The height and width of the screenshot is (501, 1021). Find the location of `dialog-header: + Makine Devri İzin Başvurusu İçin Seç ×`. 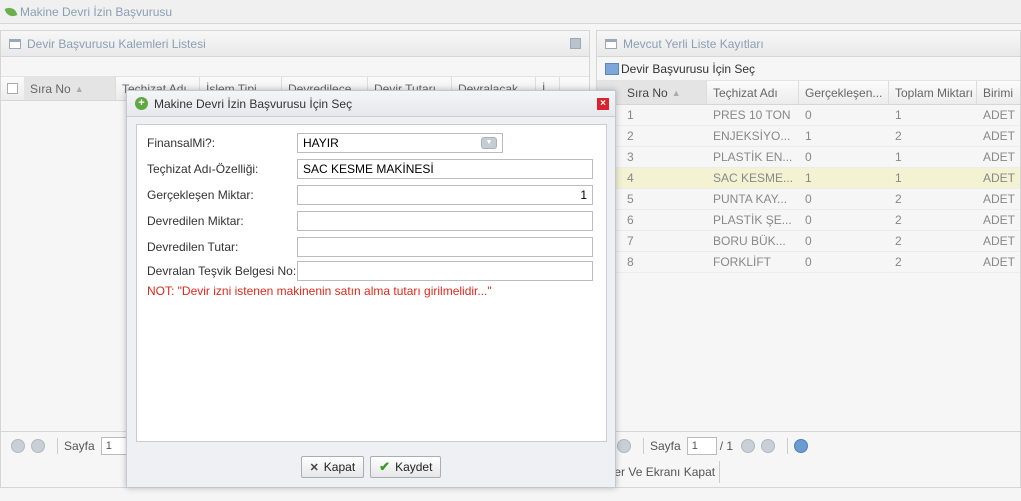

dialog-header: + Makine Devri İzin Başvurusu İçin Seç × is located at coordinates (371, 104).